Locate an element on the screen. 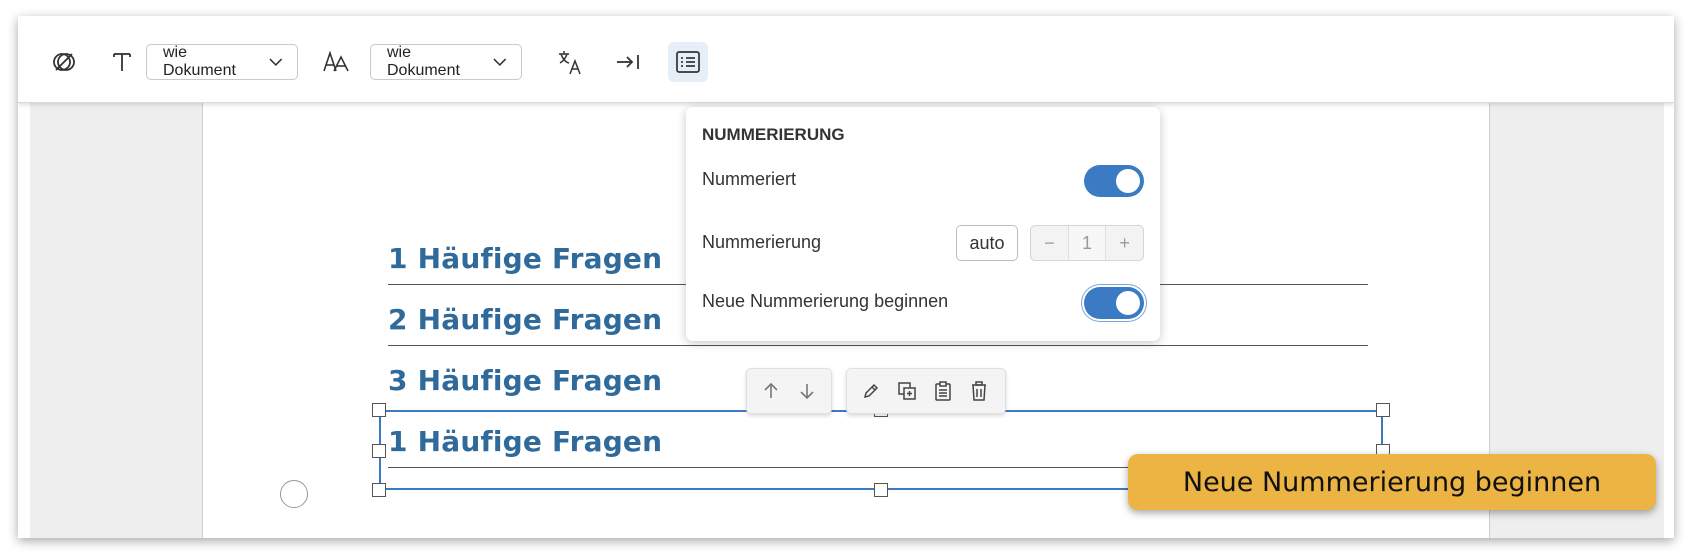 This screenshot has height=560, width=1694. heading-2: 2 Häufige Fragen is located at coordinates (525, 319).